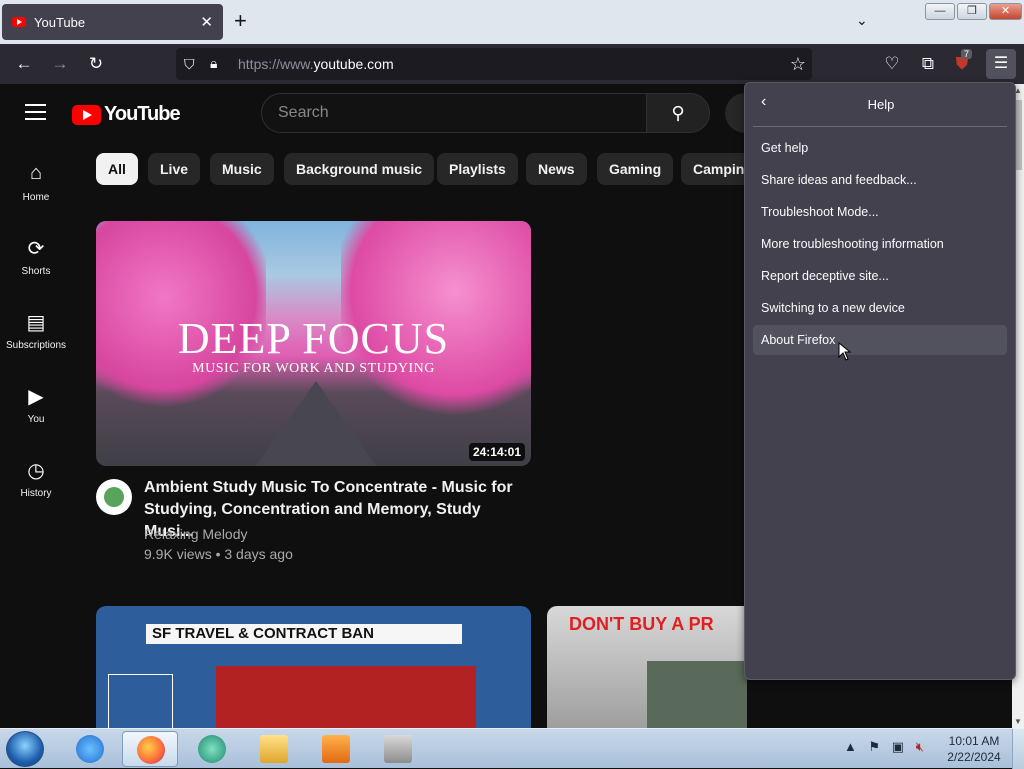  I want to click on thumbnail-banner: SF TRAVEL & CONTRACT BAN, so click(304, 634).